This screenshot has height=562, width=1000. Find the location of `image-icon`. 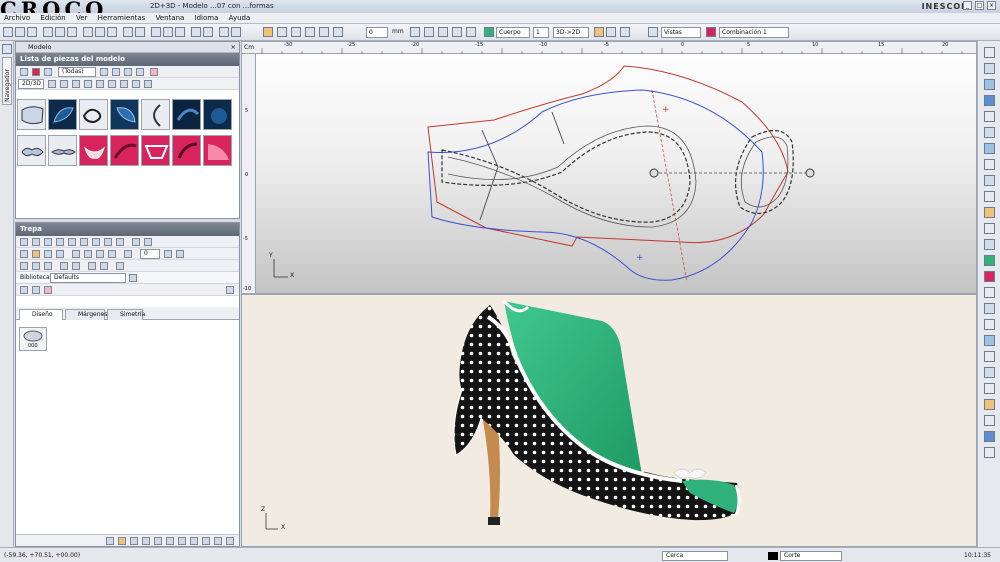

image-icon is located at coordinates (120, 242).